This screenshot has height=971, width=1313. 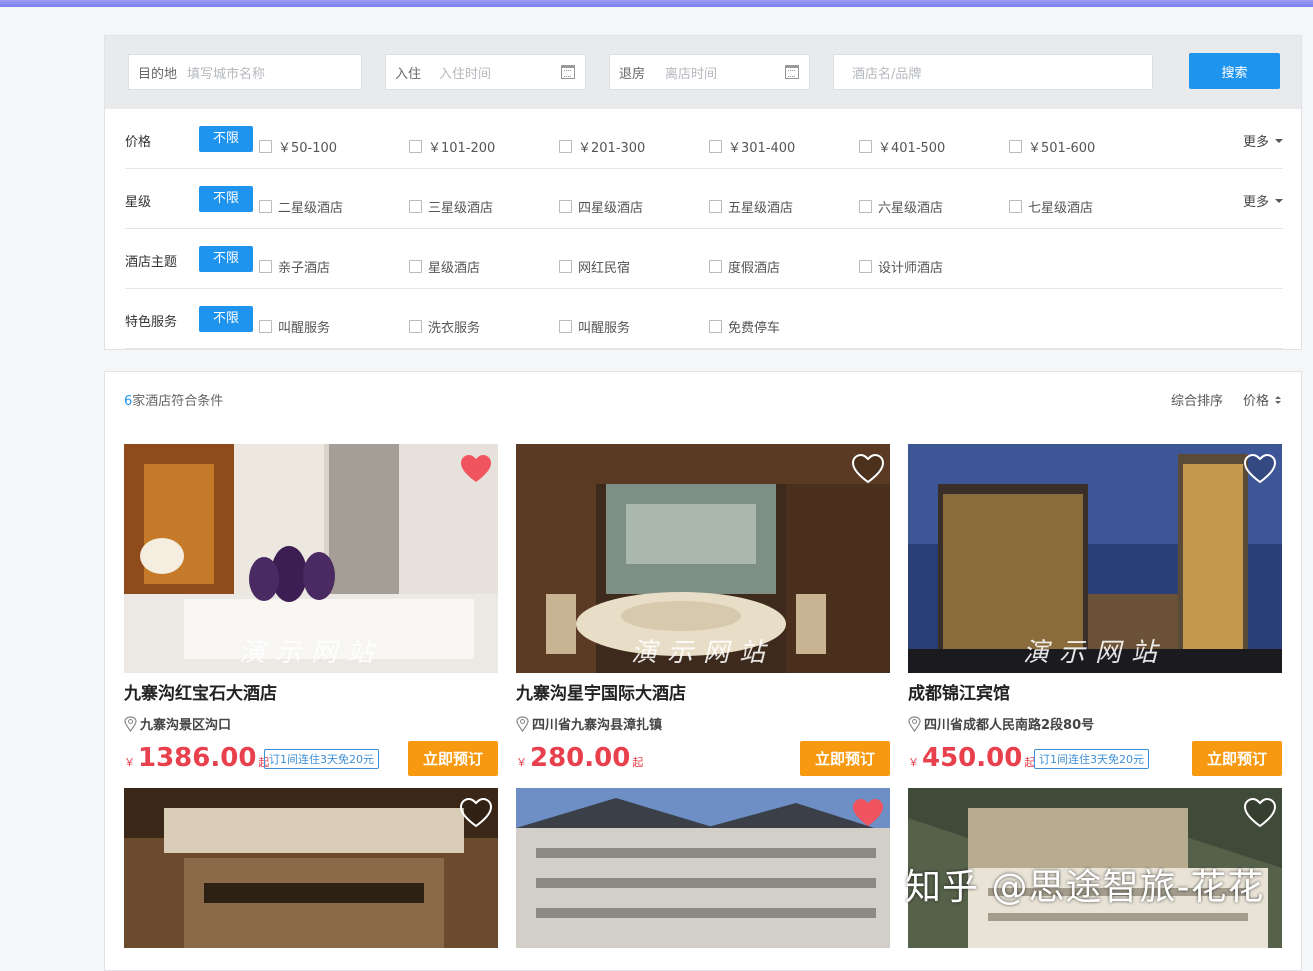 I want to click on filter-title: 酒店主题, so click(x=151, y=262).